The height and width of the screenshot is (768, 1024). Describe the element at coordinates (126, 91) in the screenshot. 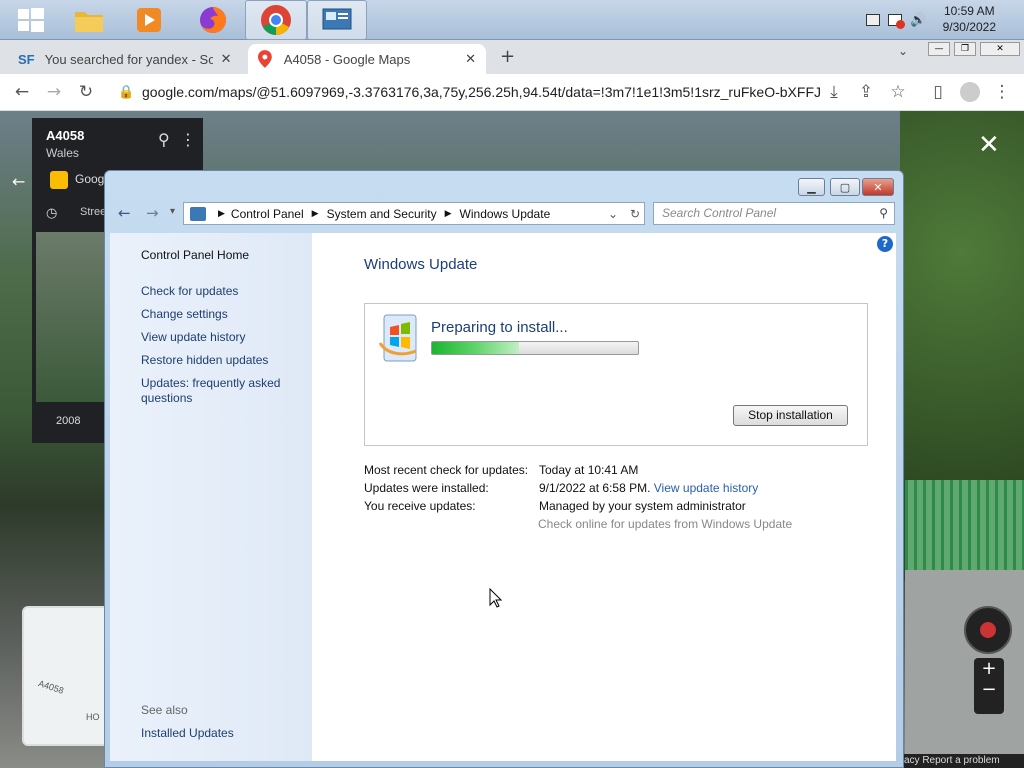

I see `lock-icon: 🔒` at that location.